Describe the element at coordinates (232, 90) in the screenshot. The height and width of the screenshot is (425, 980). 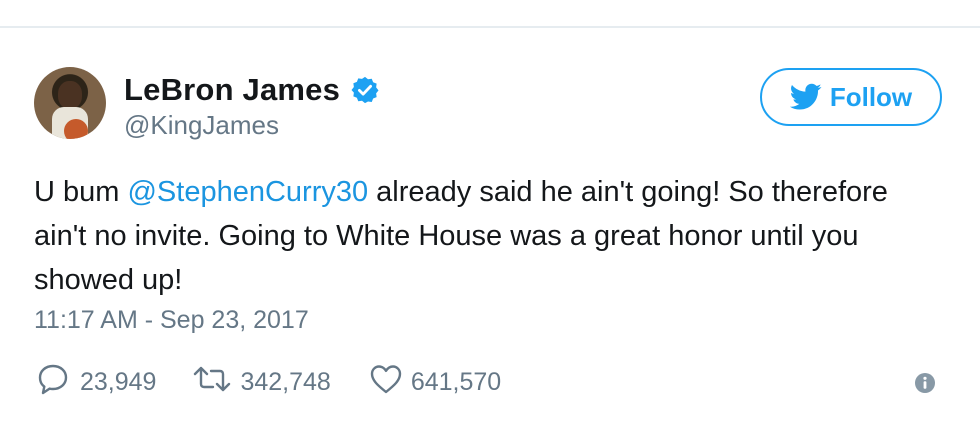
I see `display-name: LeBron James` at that location.